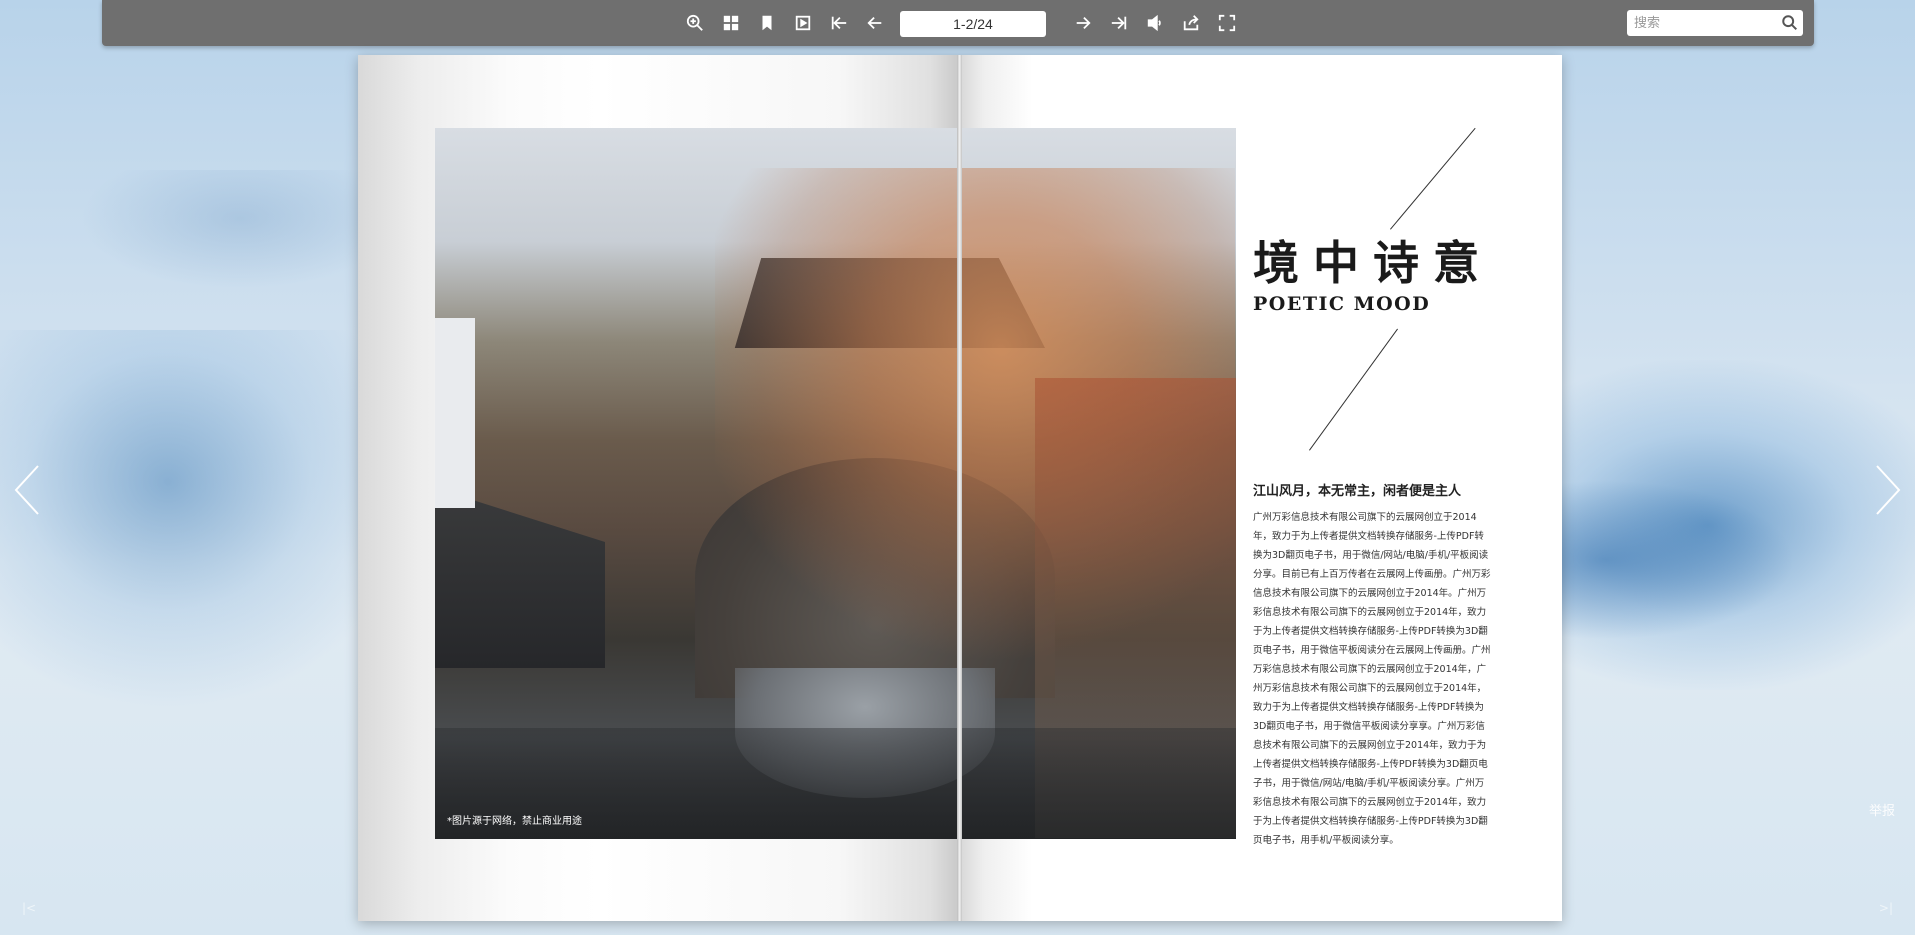 The height and width of the screenshot is (935, 1915). What do you see at coordinates (1191, 23) in the screenshot?
I see `share-icon` at bounding box center [1191, 23].